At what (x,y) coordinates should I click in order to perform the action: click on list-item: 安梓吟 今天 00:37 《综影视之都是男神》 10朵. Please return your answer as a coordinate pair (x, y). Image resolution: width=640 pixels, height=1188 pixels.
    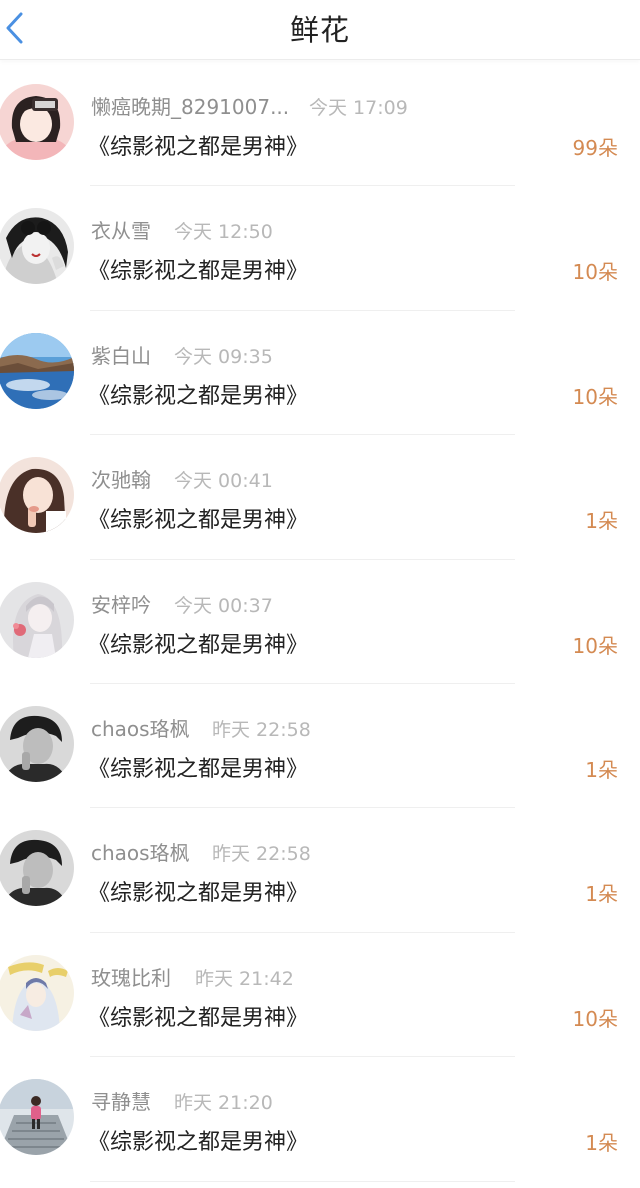
    Looking at the image, I should click on (320, 622).